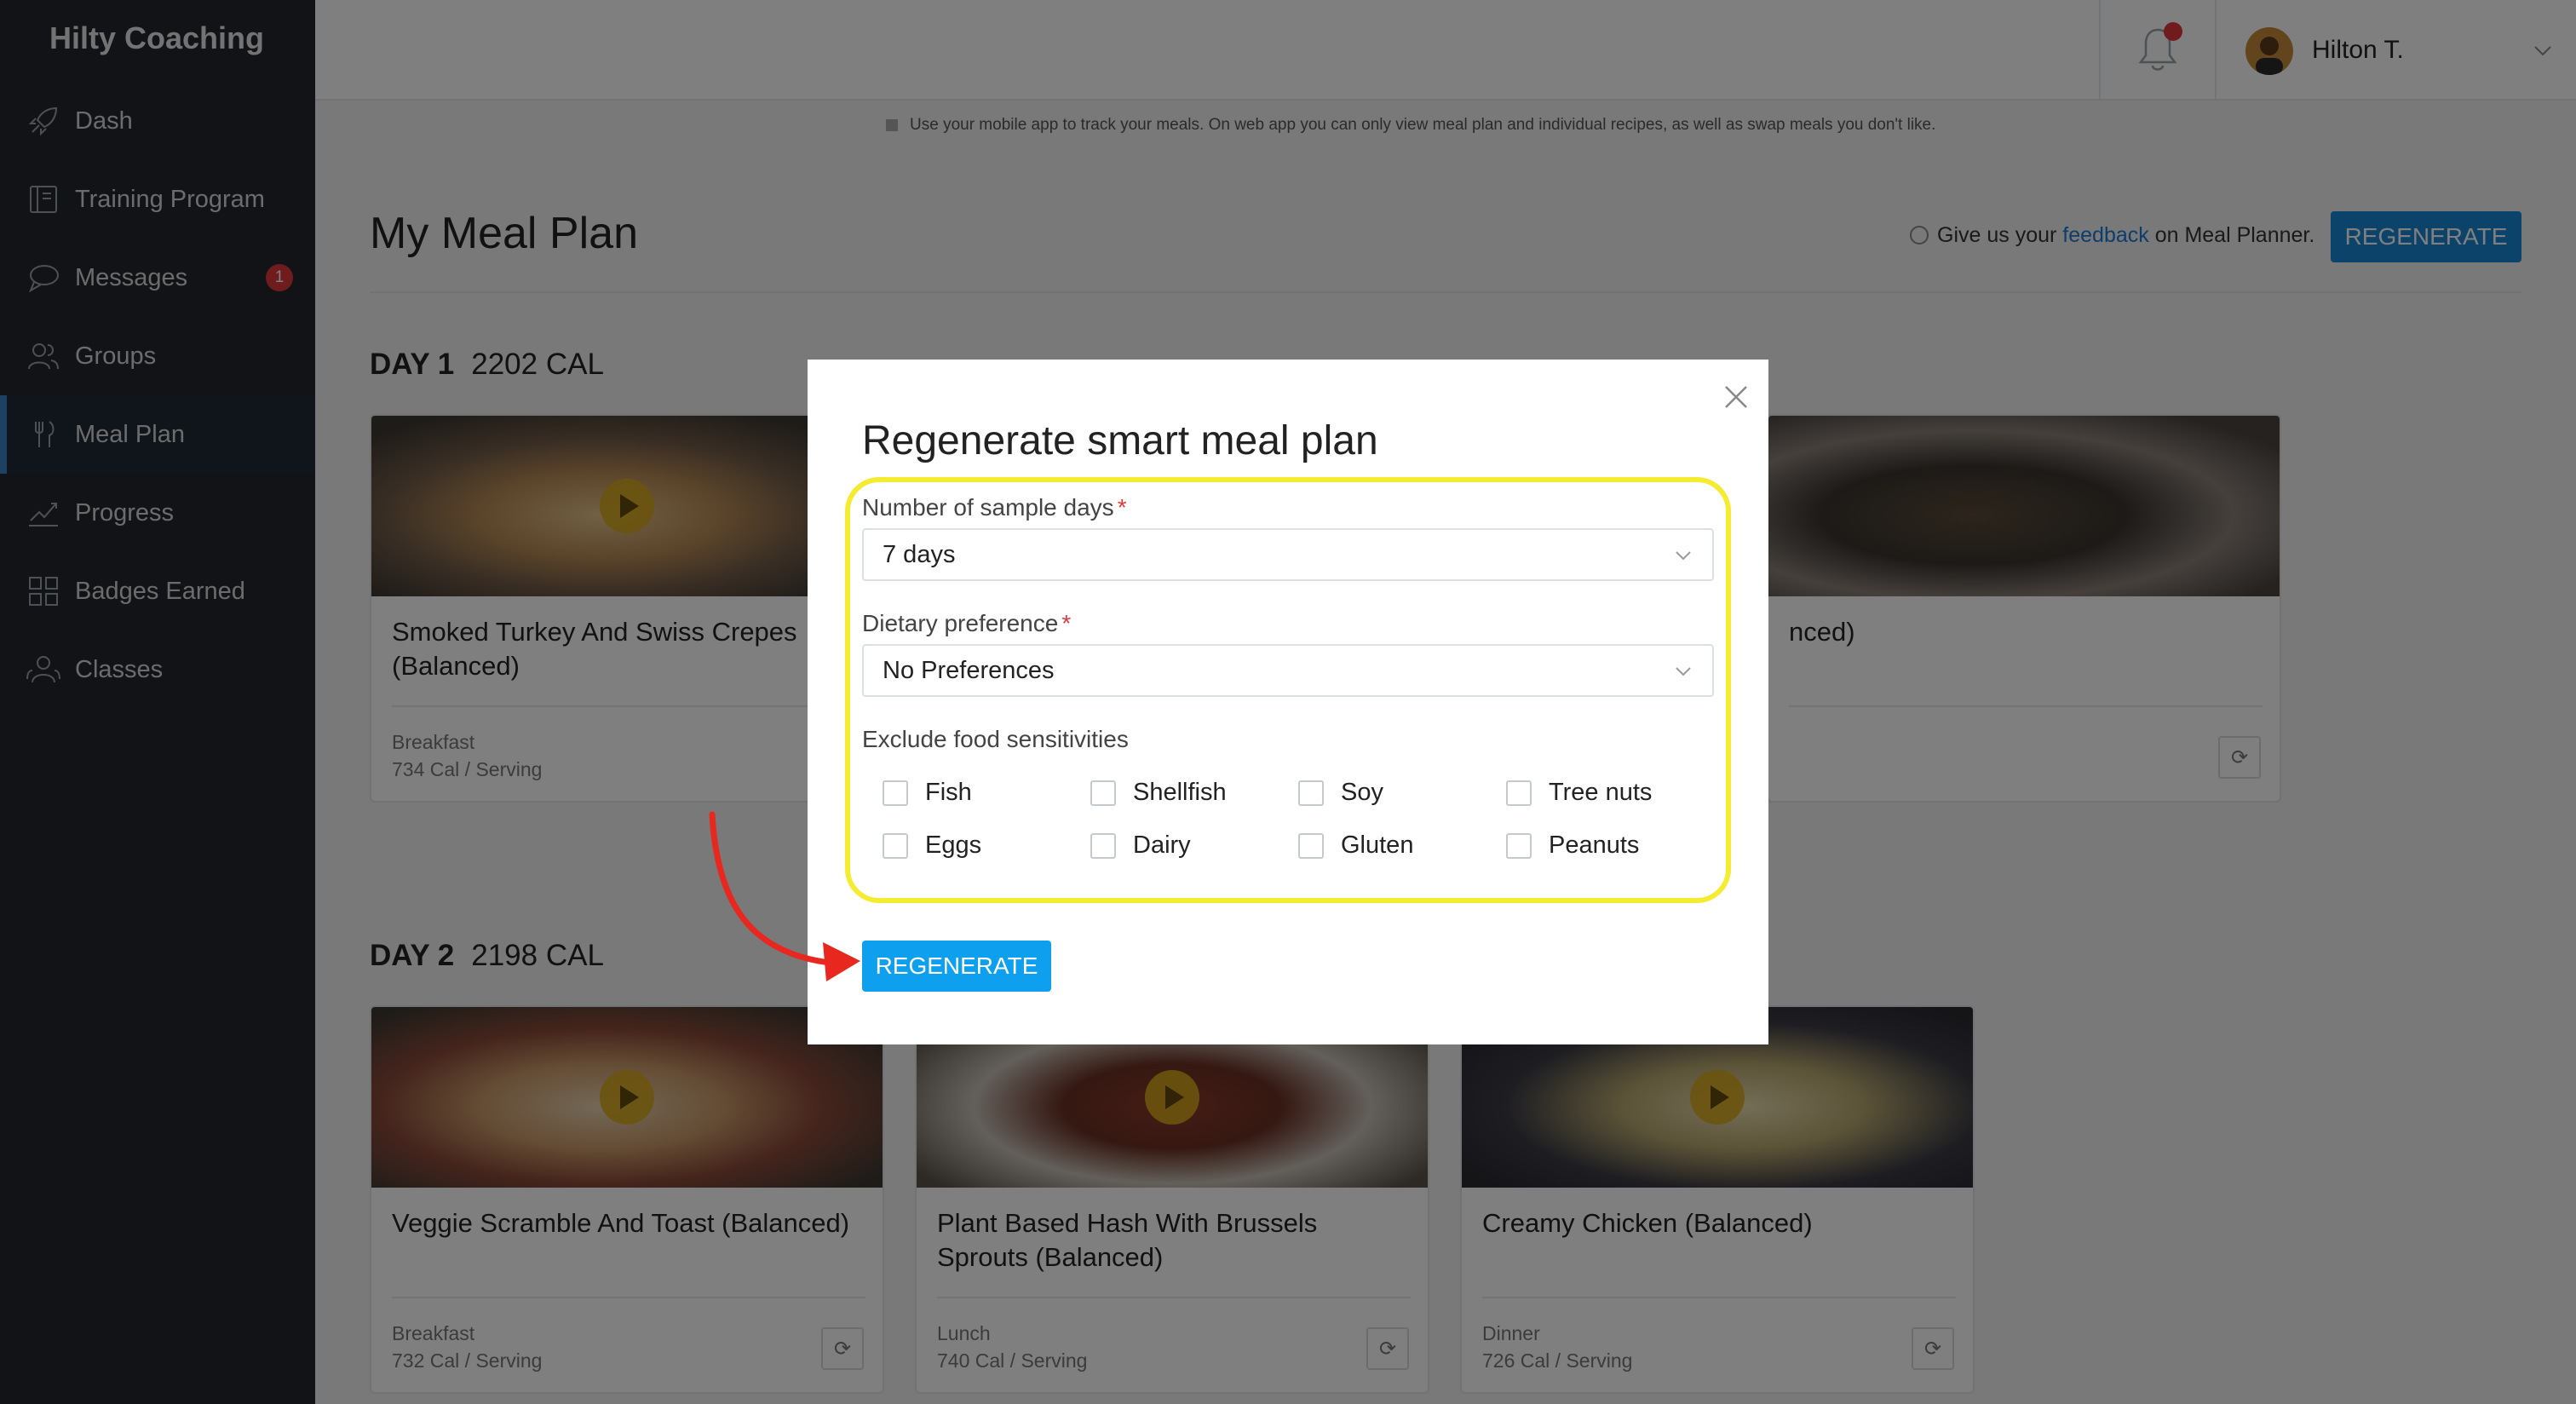 The width and height of the screenshot is (2576, 1404). I want to click on checkbox-label: Soy, so click(1362, 792).